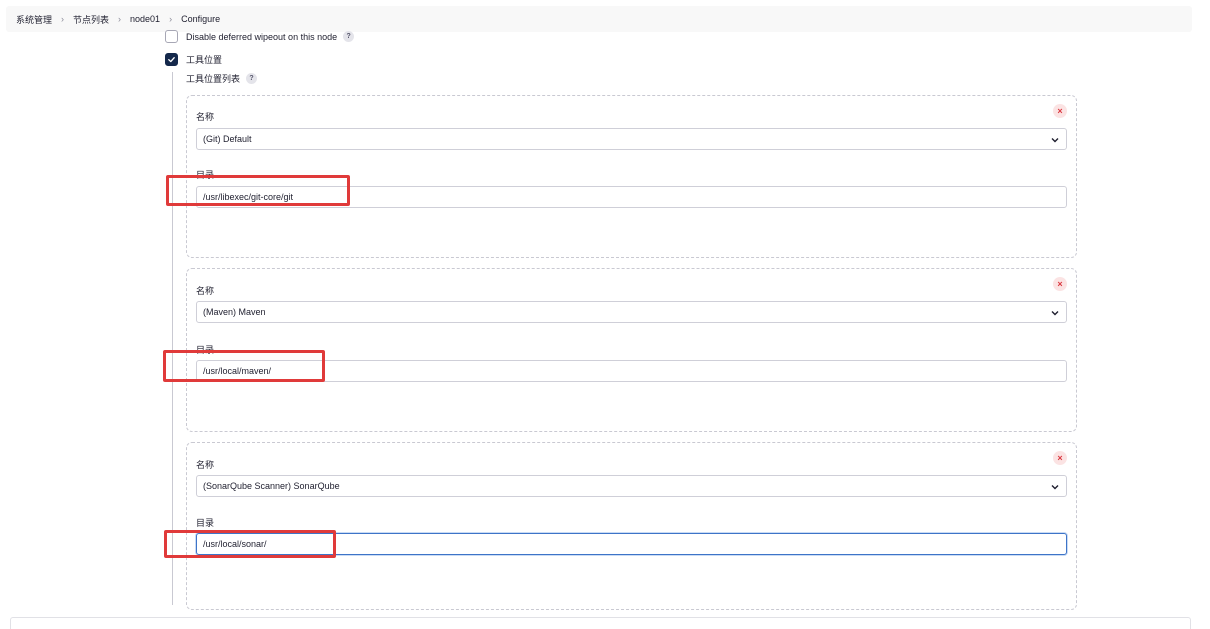 The height and width of the screenshot is (629, 1210). What do you see at coordinates (234, 312) in the screenshot?
I see `tool-name-value: (Maven) Maven` at bounding box center [234, 312].